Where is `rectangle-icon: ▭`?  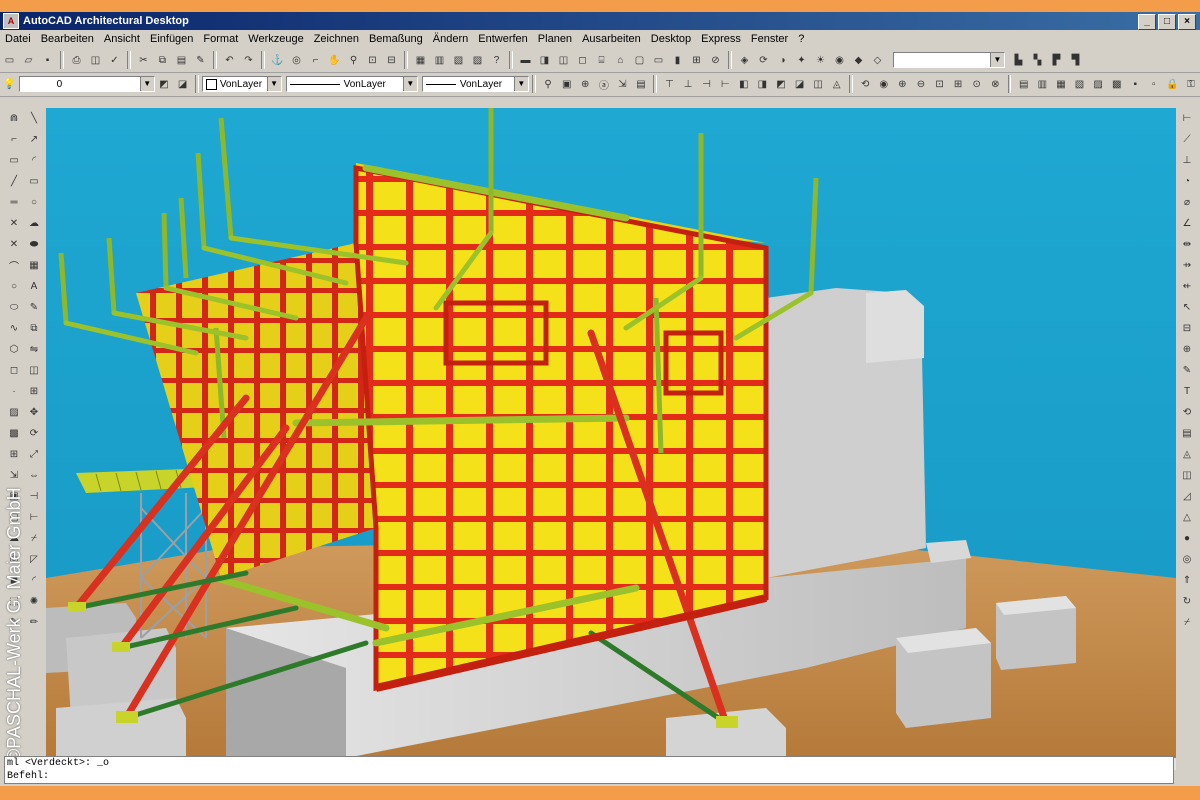 rectangle-icon: ▭ is located at coordinates (14, 160).